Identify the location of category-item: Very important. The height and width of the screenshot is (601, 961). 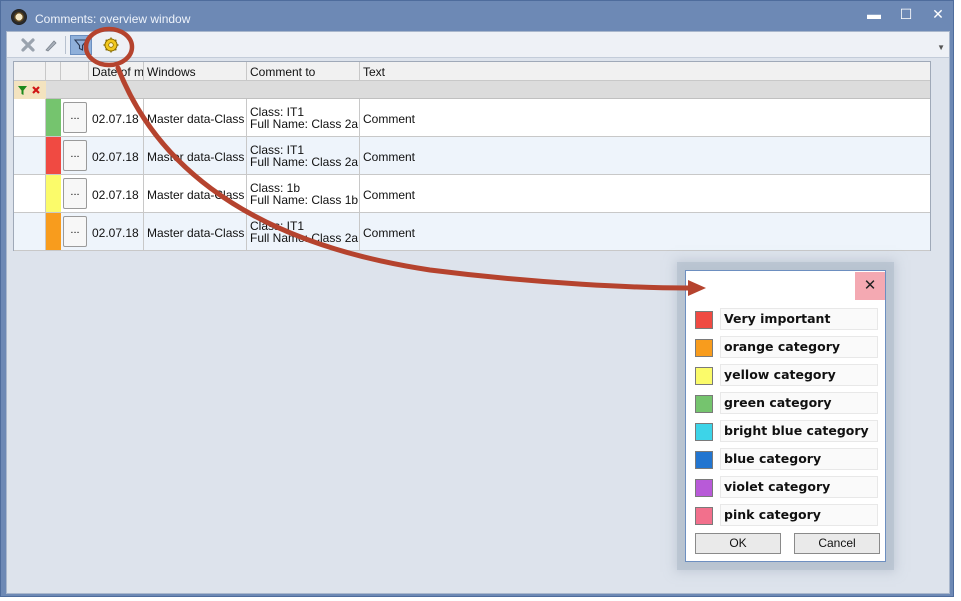
(786, 322).